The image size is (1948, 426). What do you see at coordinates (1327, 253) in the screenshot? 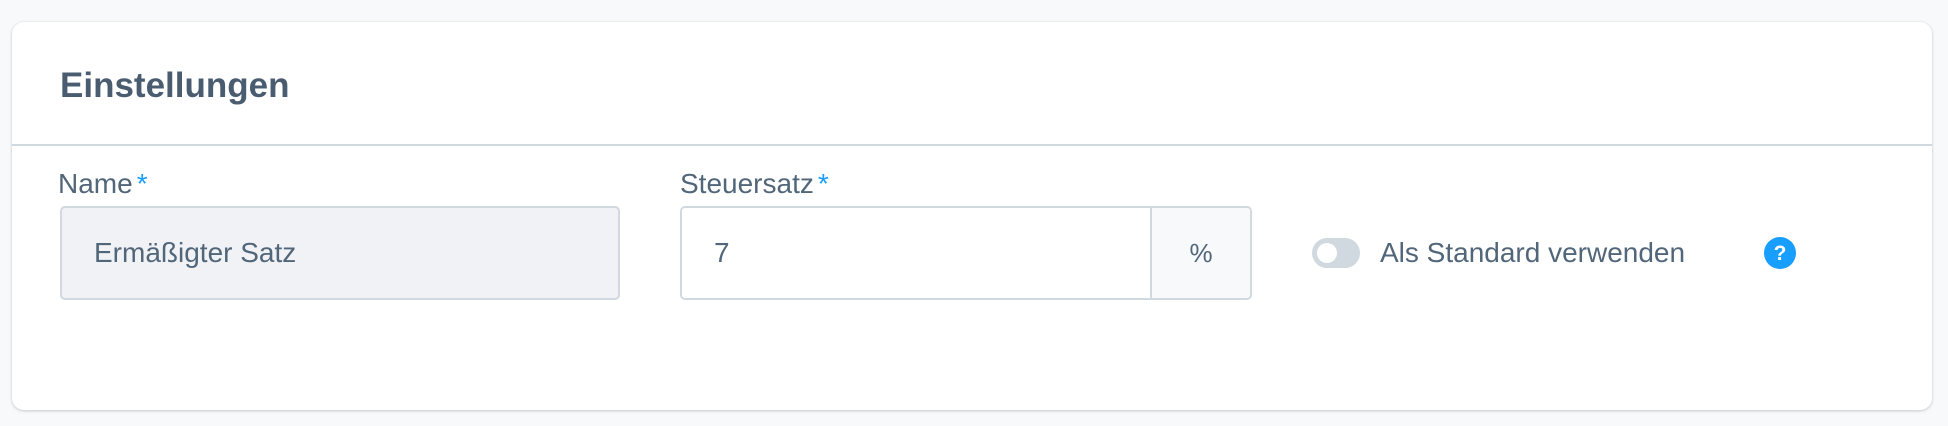
I see `toggle-knob` at bounding box center [1327, 253].